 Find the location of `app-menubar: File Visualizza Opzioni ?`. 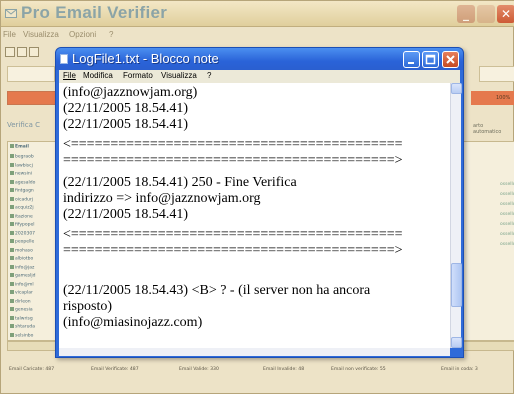

app-menubar: File Visualizza Opzioni ? is located at coordinates (257, 35).